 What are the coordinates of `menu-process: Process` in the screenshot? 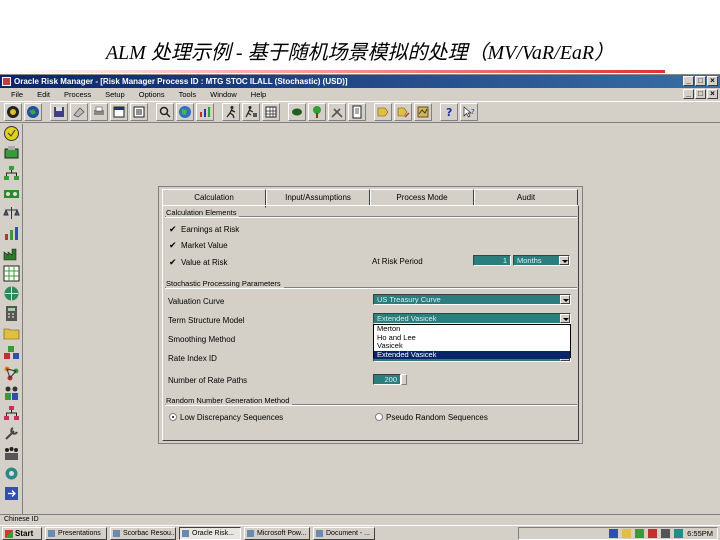 It's located at (77, 94).